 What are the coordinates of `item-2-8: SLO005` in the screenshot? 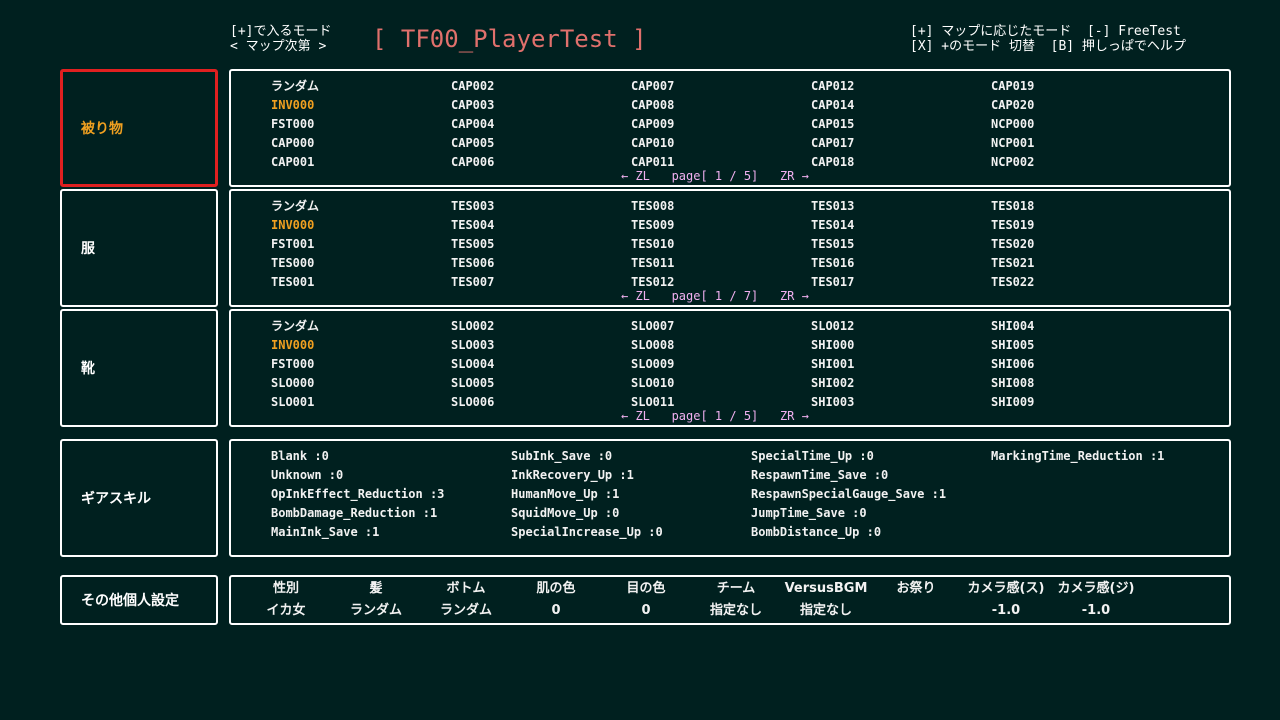 It's located at (541, 383).